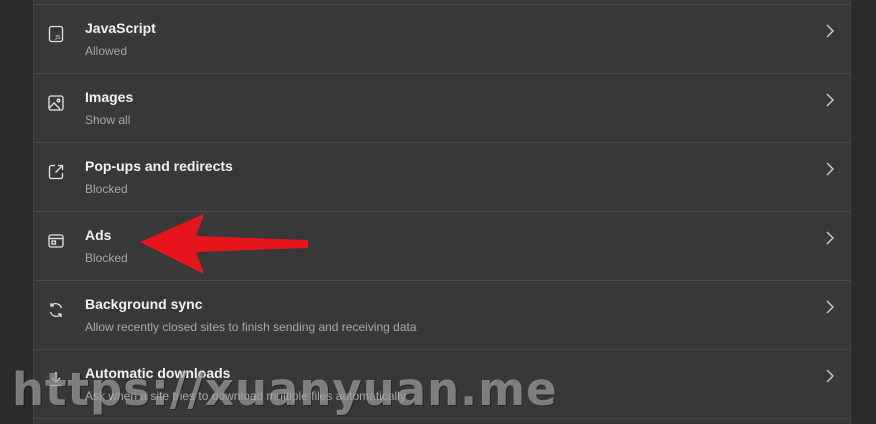 This screenshot has width=876, height=424. I want to click on sync-icon, so click(56, 310).